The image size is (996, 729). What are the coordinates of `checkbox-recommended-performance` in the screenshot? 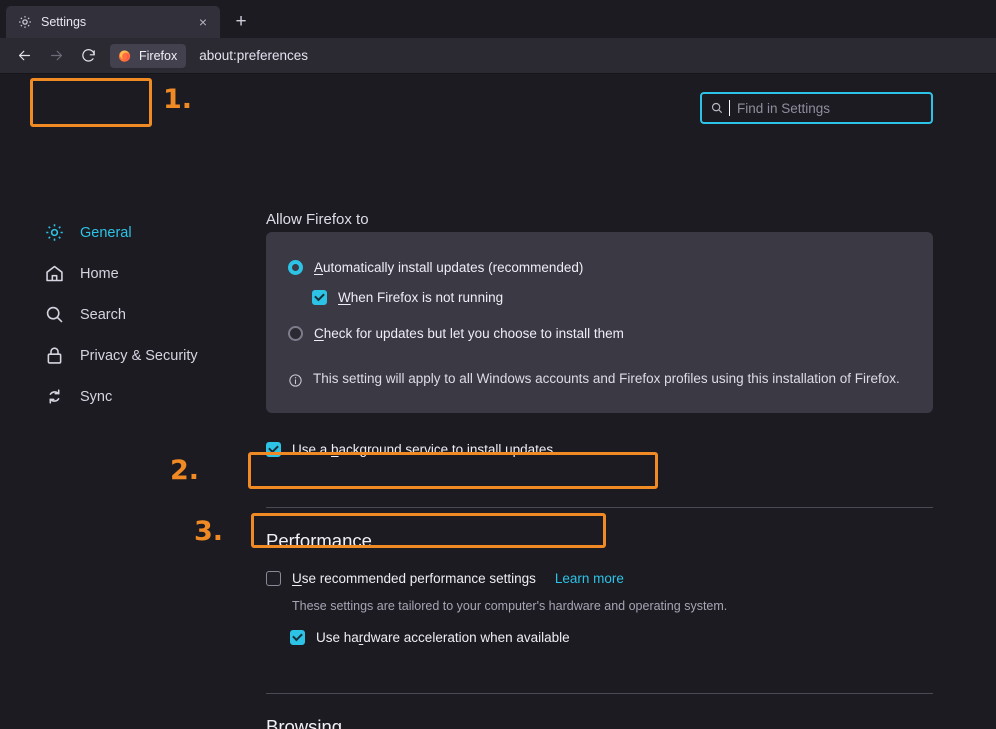 It's located at (273, 578).